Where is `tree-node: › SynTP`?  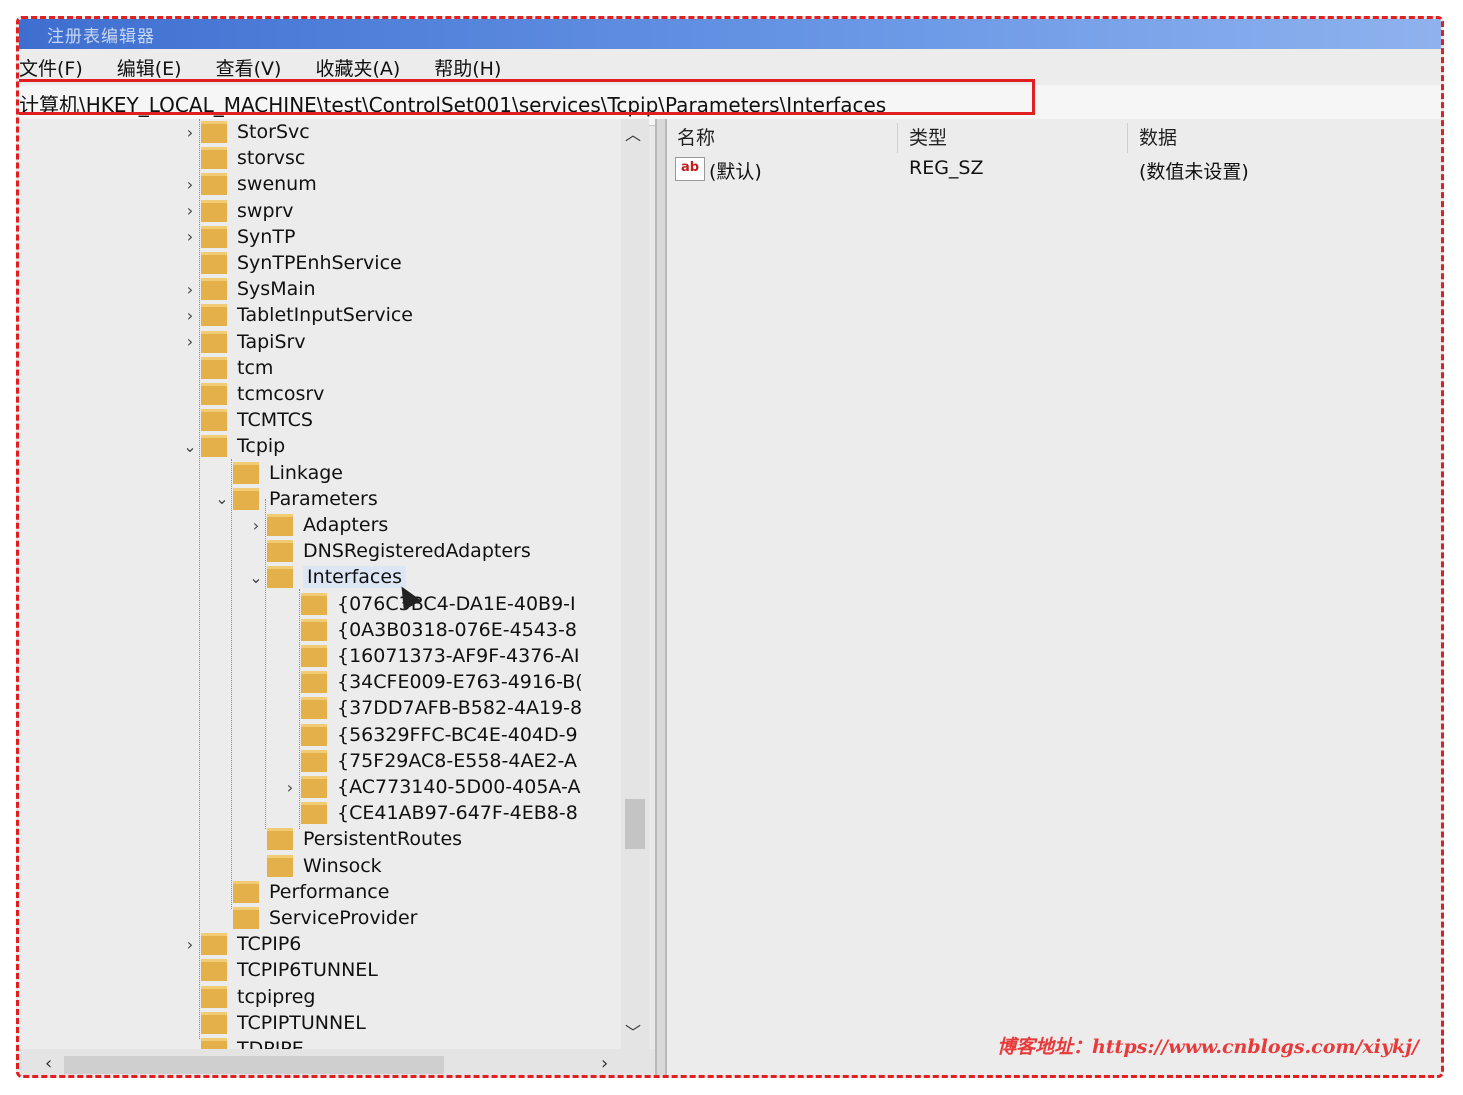
tree-node: › SynTP is located at coordinates (237, 237).